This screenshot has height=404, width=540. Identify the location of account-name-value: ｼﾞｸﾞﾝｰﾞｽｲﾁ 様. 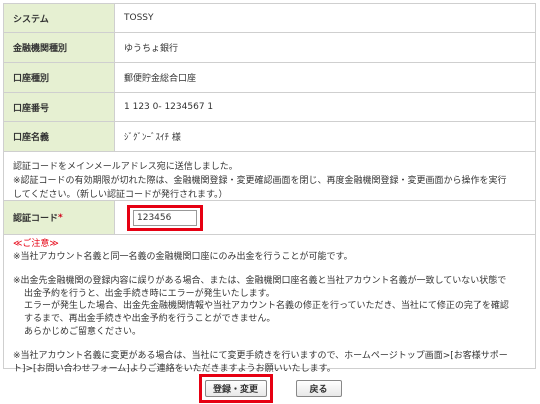
(152, 138).